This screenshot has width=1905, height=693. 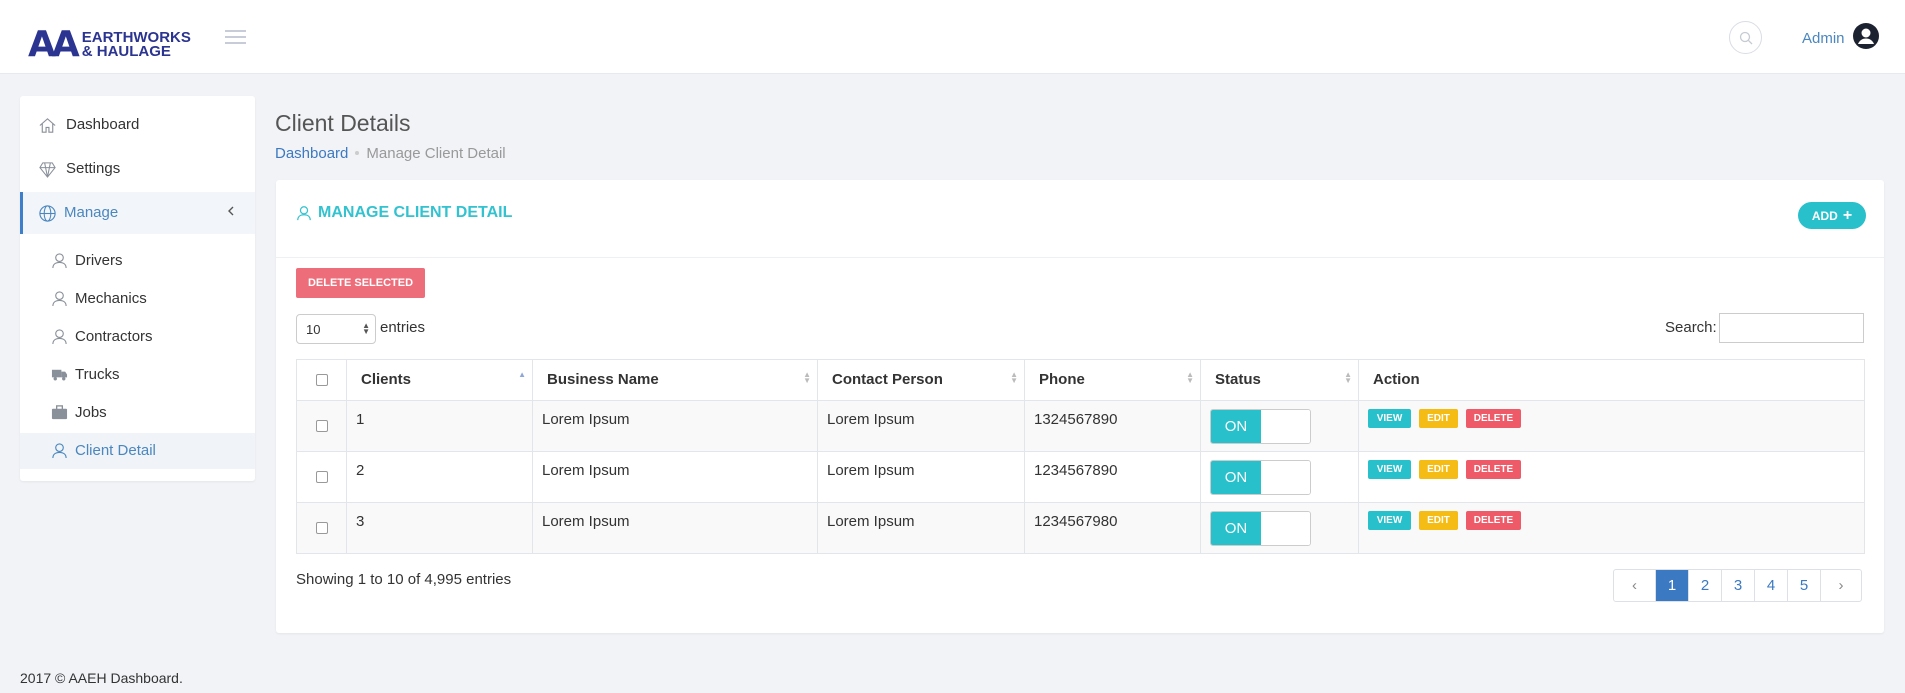 What do you see at coordinates (1823, 38) in the screenshot?
I see `user-name: Admin` at bounding box center [1823, 38].